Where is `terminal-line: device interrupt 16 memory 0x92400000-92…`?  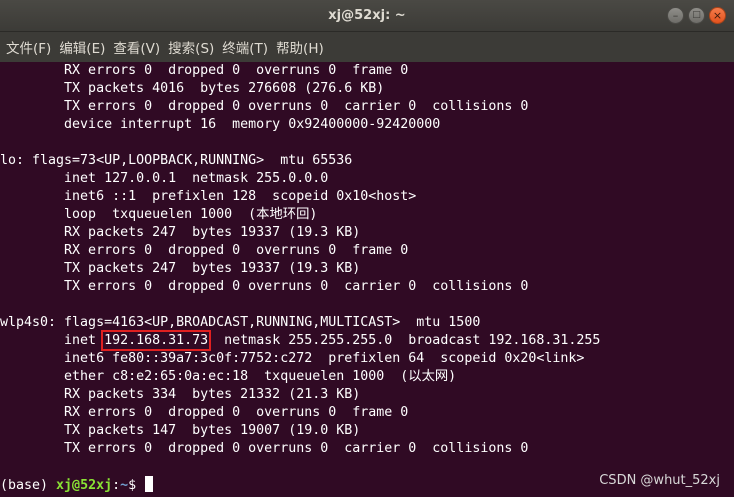 terminal-line: device interrupt 16 memory 0x92400000-92… is located at coordinates (220, 124).